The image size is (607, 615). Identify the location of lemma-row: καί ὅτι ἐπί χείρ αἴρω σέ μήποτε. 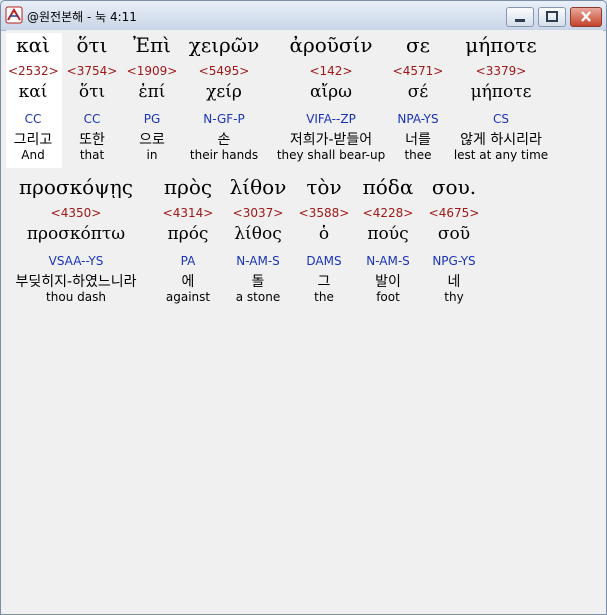
(304, 92).